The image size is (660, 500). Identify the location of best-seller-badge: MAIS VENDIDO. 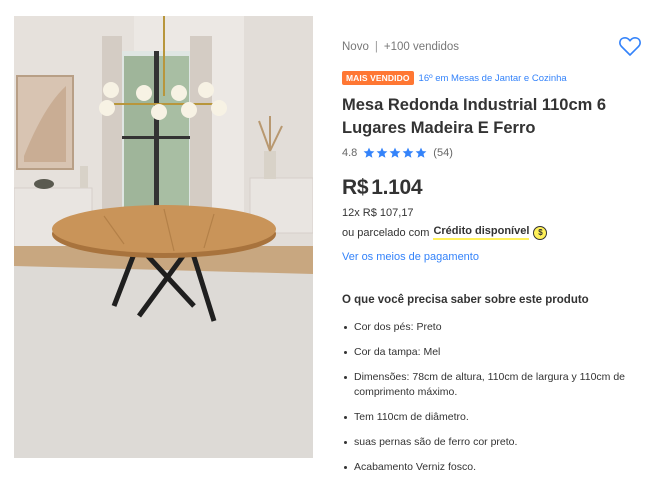
(378, 78).